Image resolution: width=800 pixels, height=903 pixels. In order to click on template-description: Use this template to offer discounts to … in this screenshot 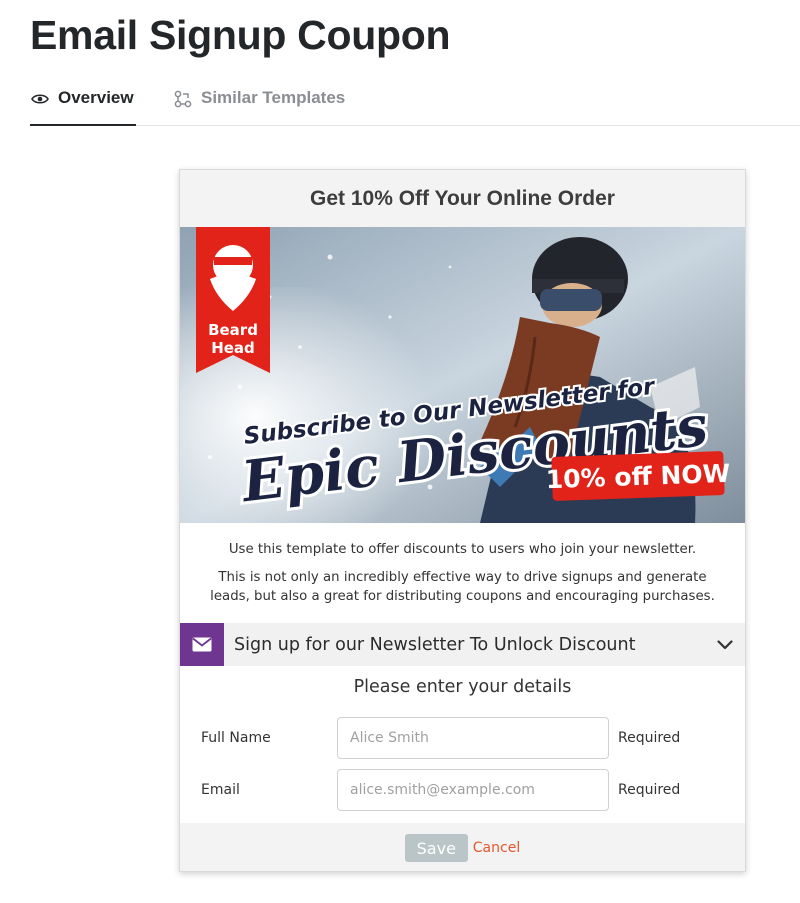, I will do `click(462, 564)`.